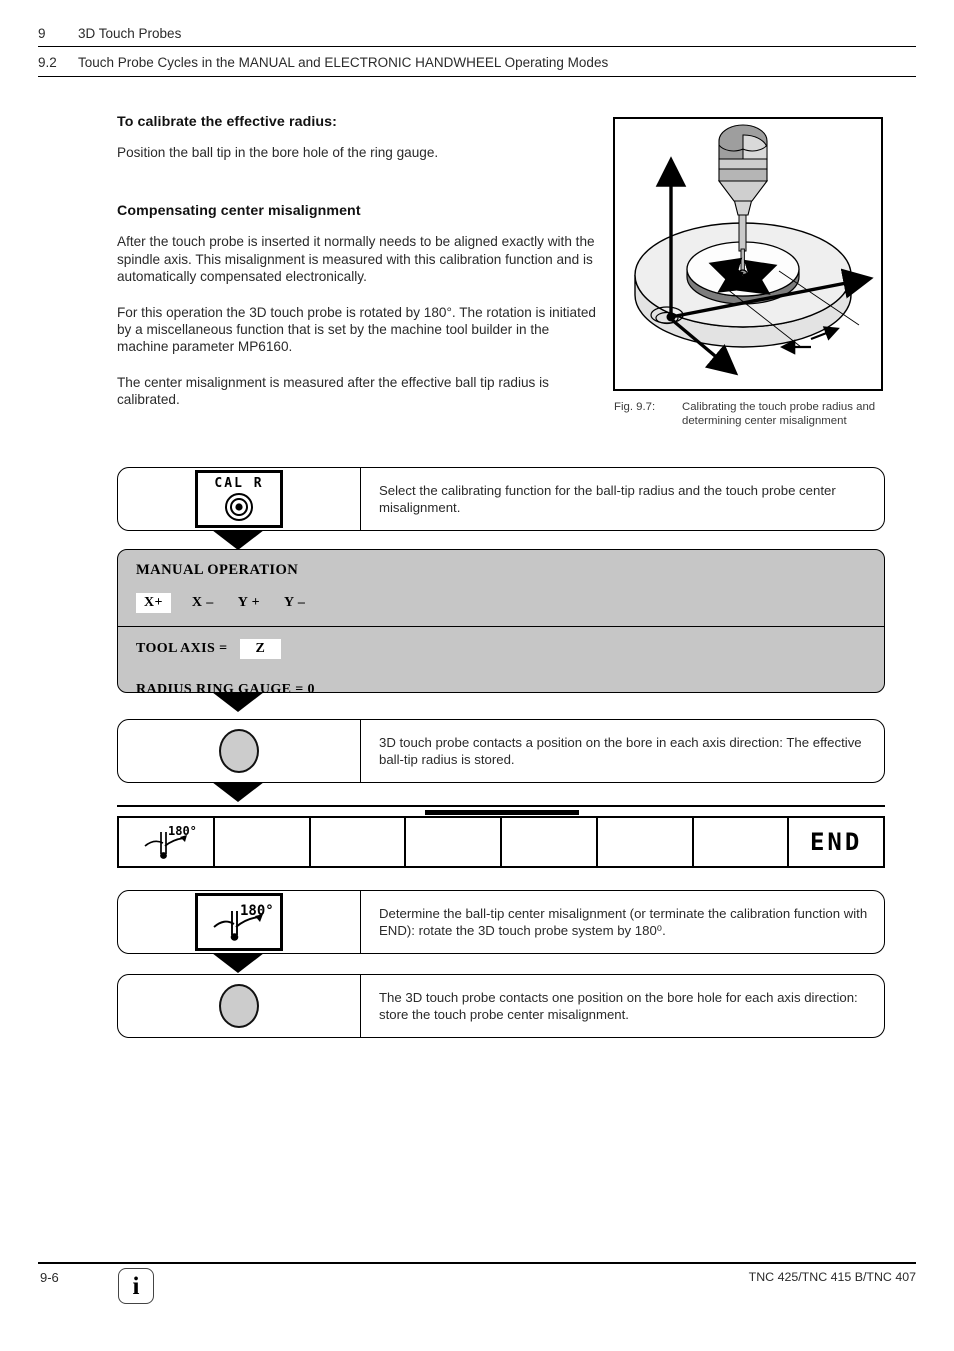 This screenshot has height=1351, width=954. What do you see at coordinates (239, 211) in the screenshot?
I see `heading-compensating-center-misalignment: Compensating center misalignment` at bounding box center [239, 211].